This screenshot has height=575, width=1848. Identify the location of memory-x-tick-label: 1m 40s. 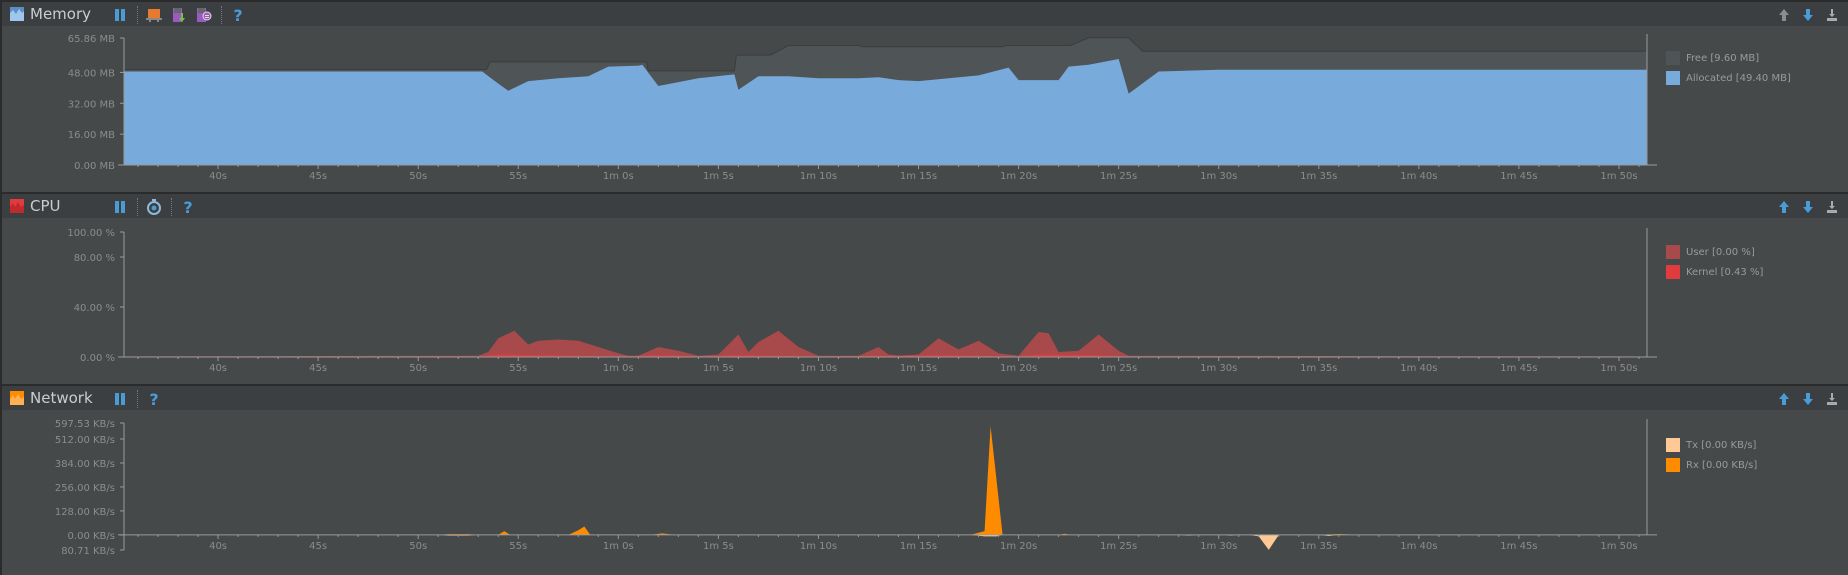
(1418, 176).